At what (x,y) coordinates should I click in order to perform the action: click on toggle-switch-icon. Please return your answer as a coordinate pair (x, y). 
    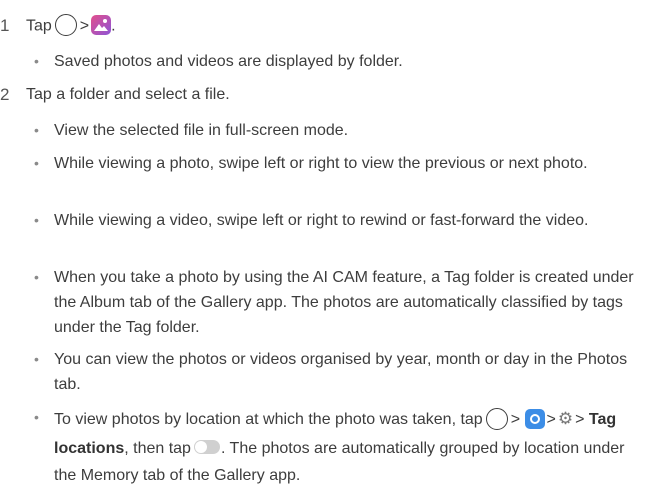
    Looking at the image, I should click on (206, 447).